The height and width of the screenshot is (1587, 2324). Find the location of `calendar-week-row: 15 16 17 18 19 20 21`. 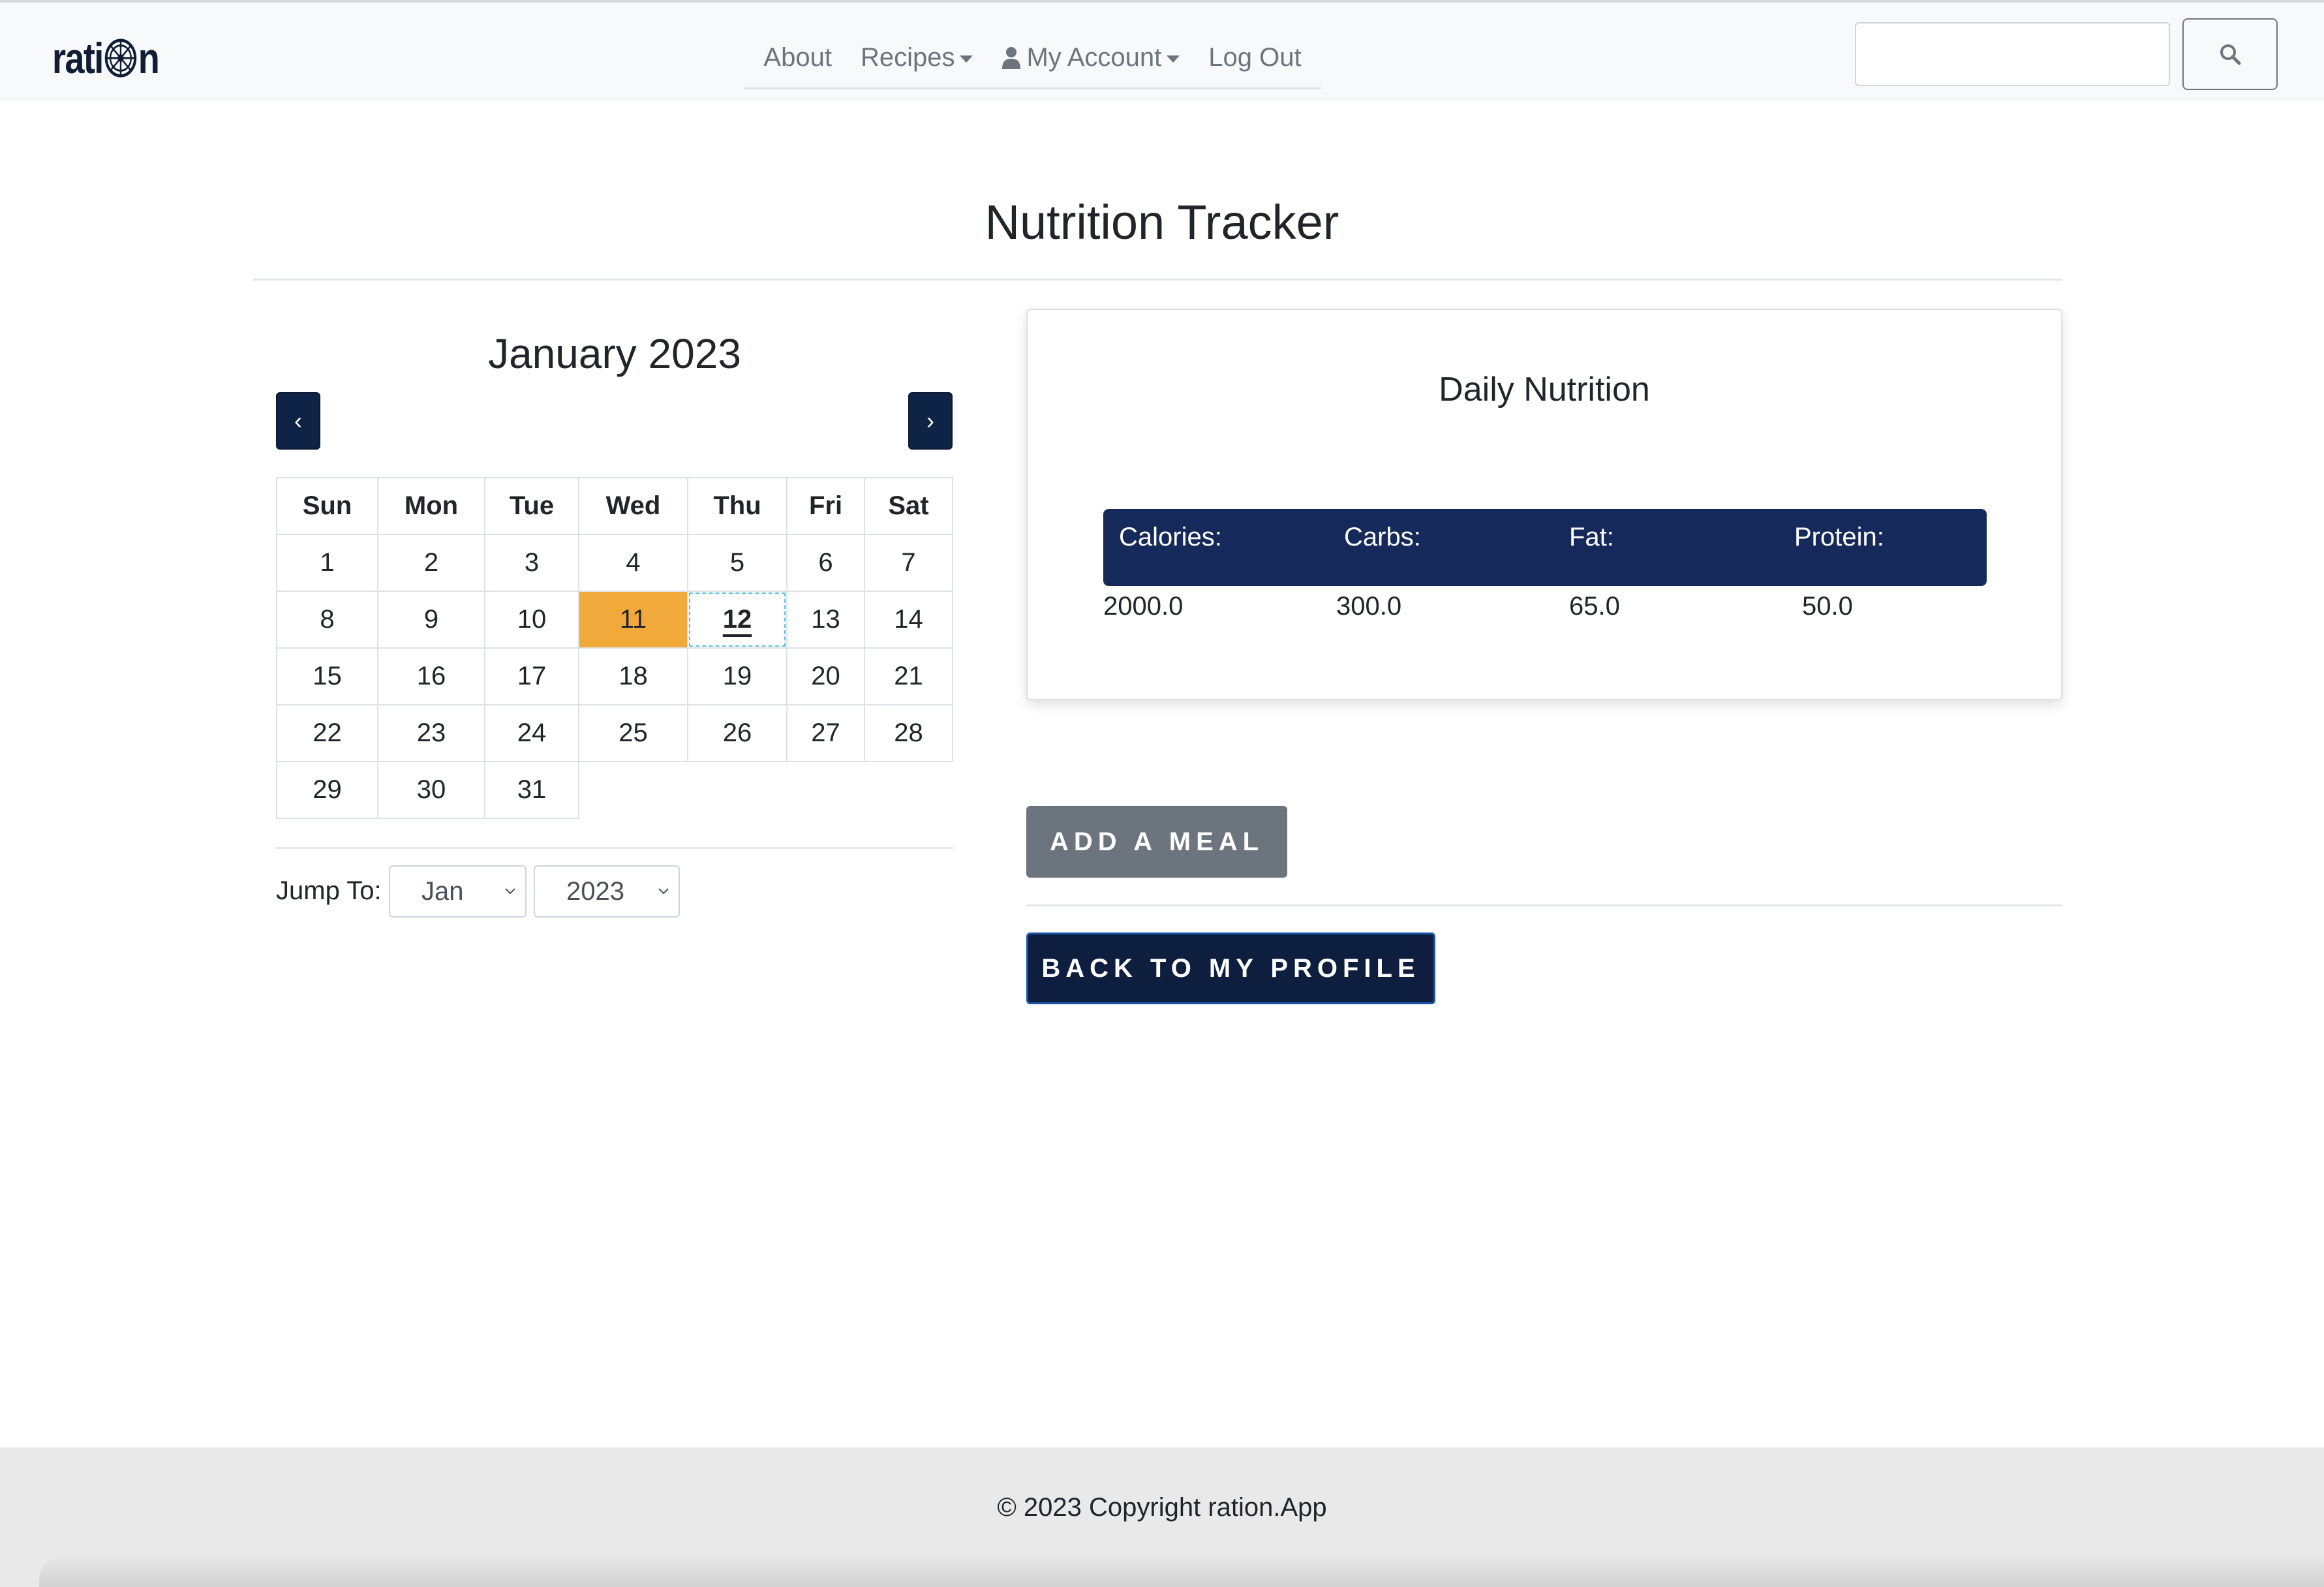

calendar-week-row: 15 16 17 18 19 20 21 is located at coordinates (614, 676).